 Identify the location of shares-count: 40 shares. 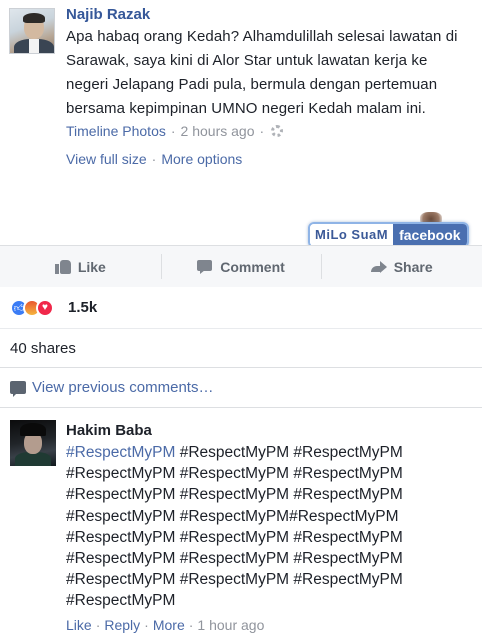
(241, 348).